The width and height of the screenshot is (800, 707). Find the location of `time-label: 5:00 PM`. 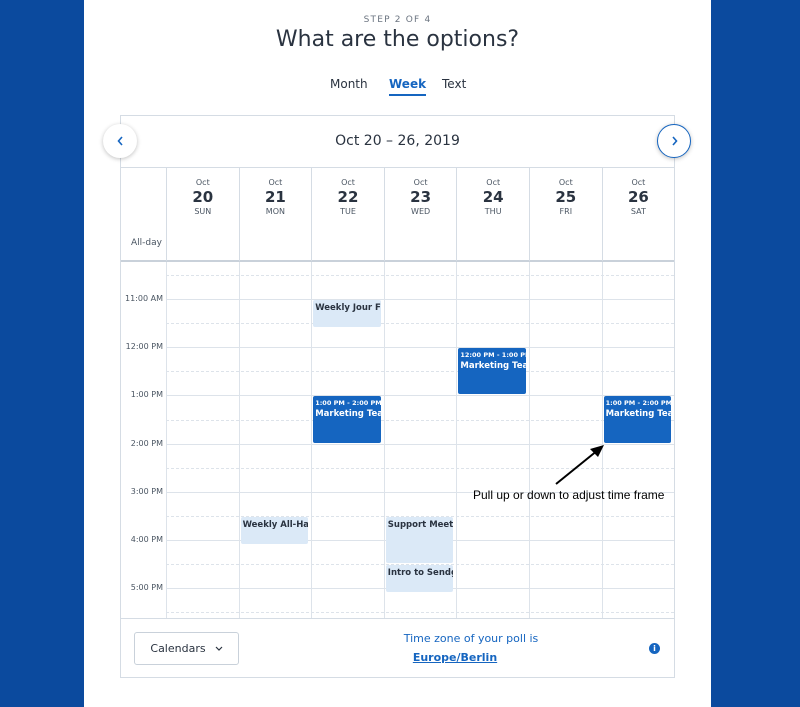

time-label: 5:00 PM is located at coordinates (146, 588).